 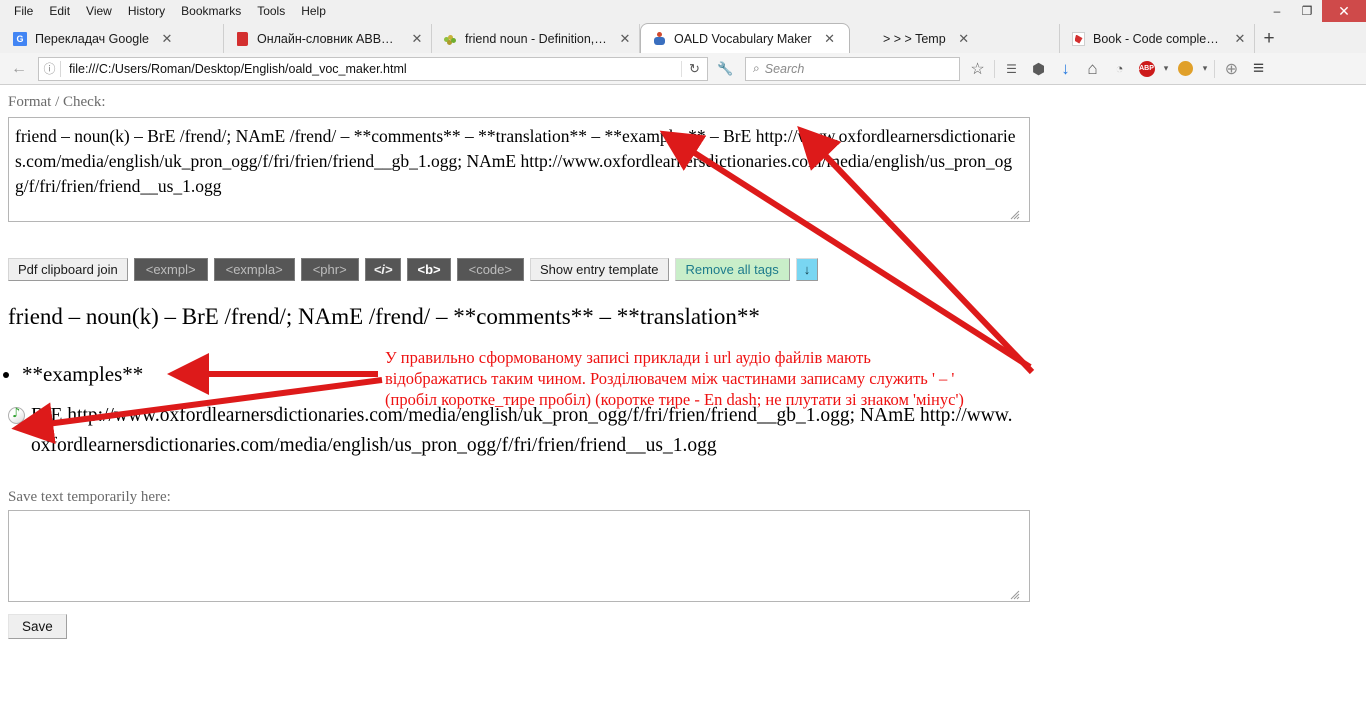 What do you see at coordinates (254, 269) in the screenshot?
I see `exmpla-tag-button: <exmpla>` at bounding box center [254, 269].